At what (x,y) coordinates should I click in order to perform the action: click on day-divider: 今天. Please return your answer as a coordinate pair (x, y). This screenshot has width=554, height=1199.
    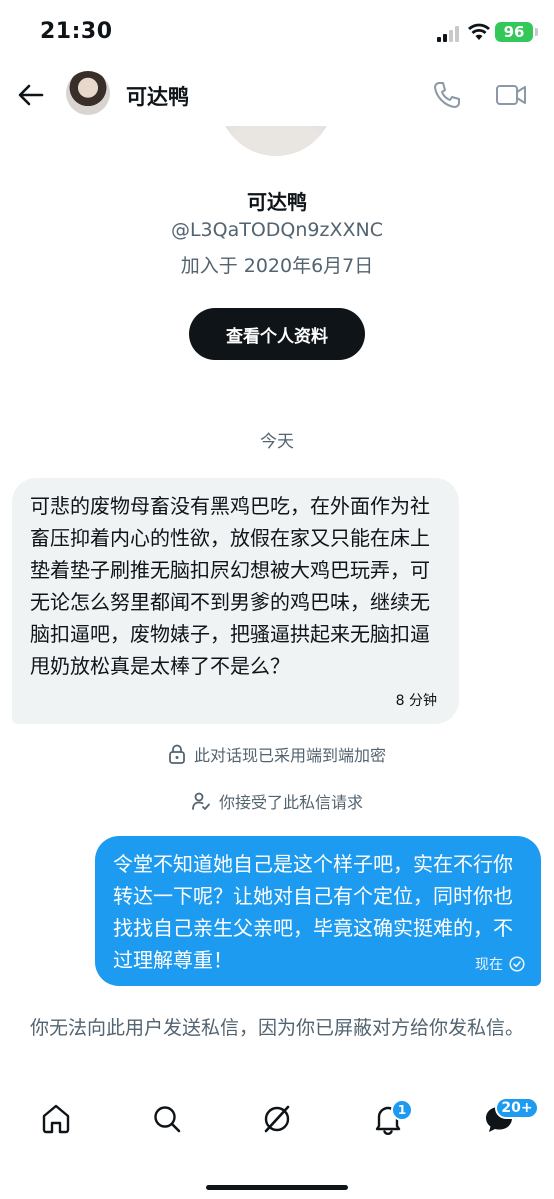
    Looking at the image, I should click on (277, 442).